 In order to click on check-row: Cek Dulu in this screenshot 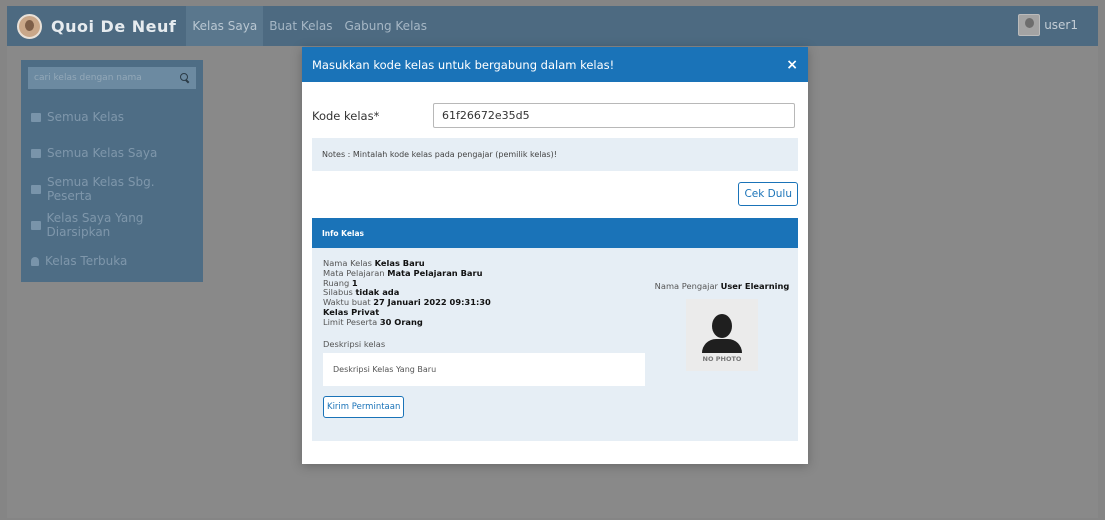, I will do `click(555, 194)`.